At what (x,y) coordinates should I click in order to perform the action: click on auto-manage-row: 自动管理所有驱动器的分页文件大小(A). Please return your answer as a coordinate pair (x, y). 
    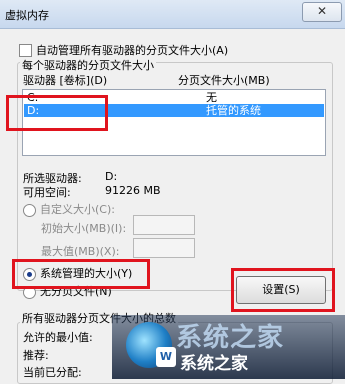
    Looking at the image, I should click on (124, 49).